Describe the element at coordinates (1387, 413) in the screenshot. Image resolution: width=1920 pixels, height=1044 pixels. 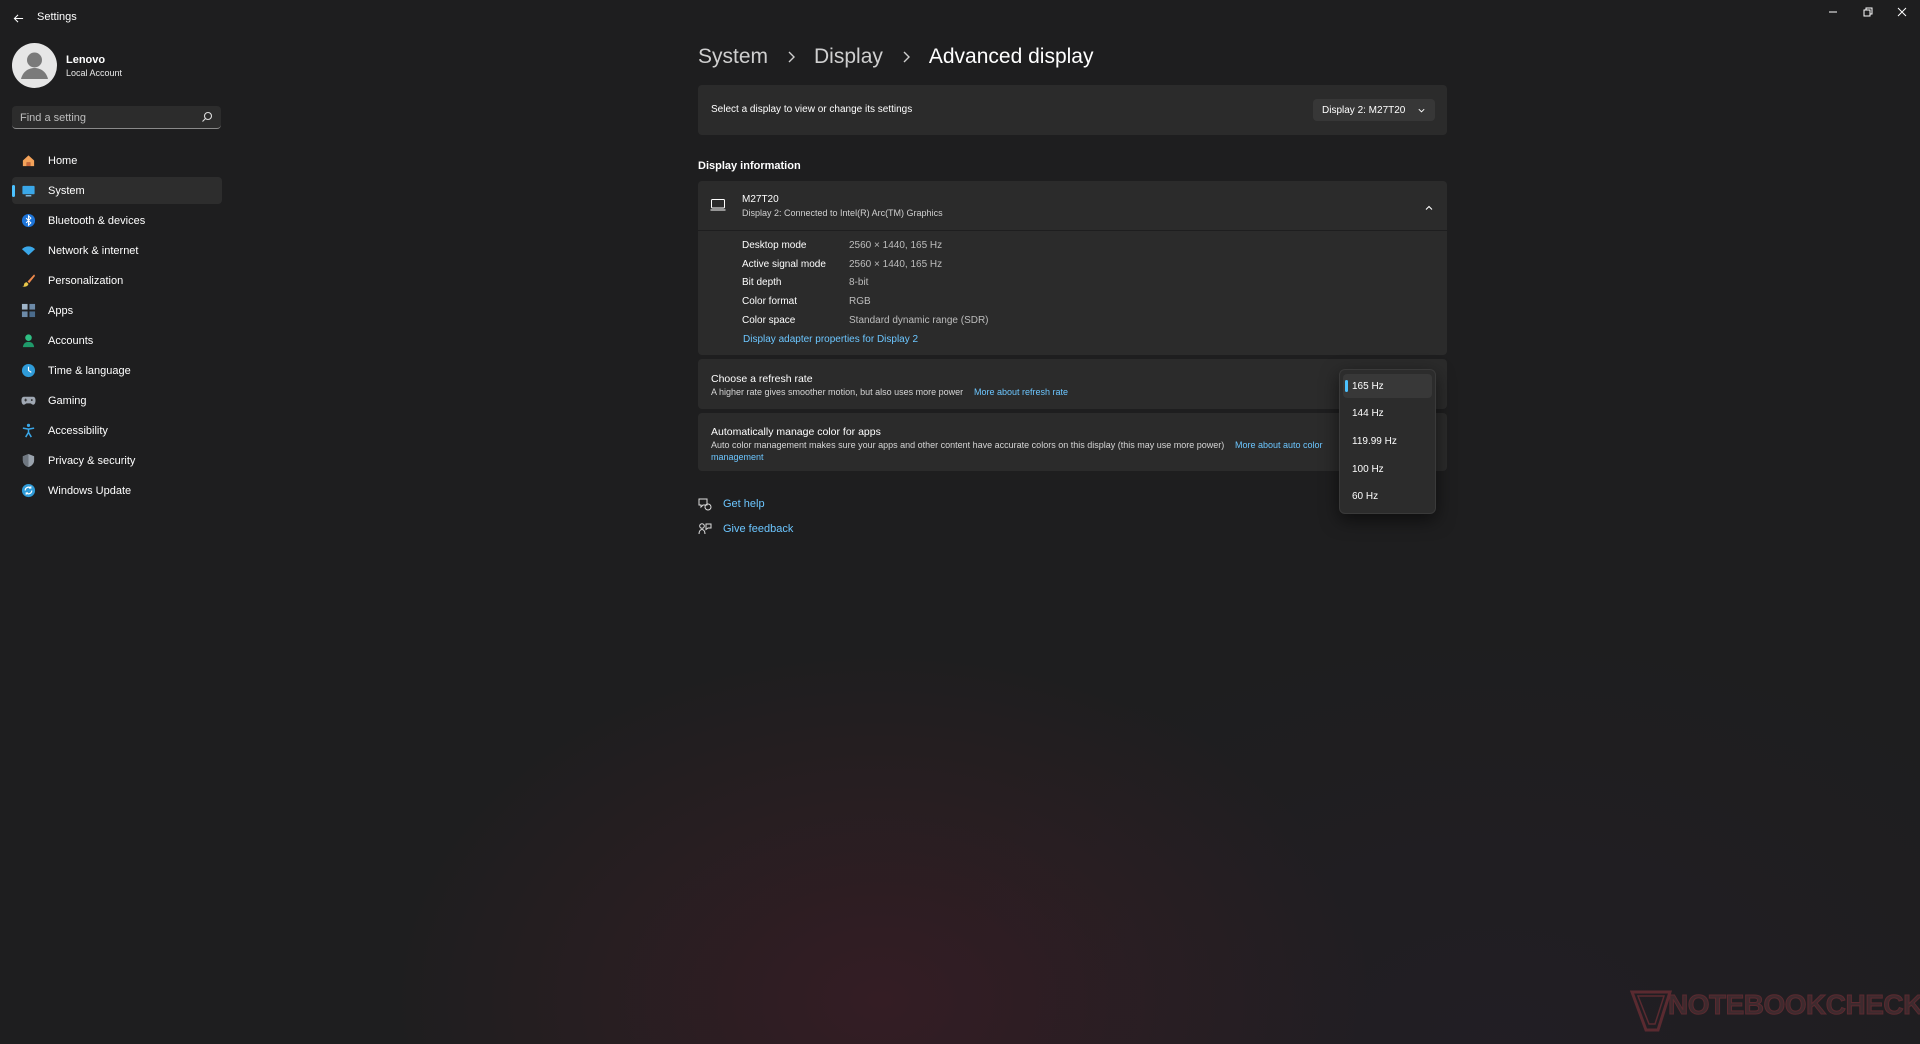
I see `refresh-rate-option-144: 144 Hz` at that location.